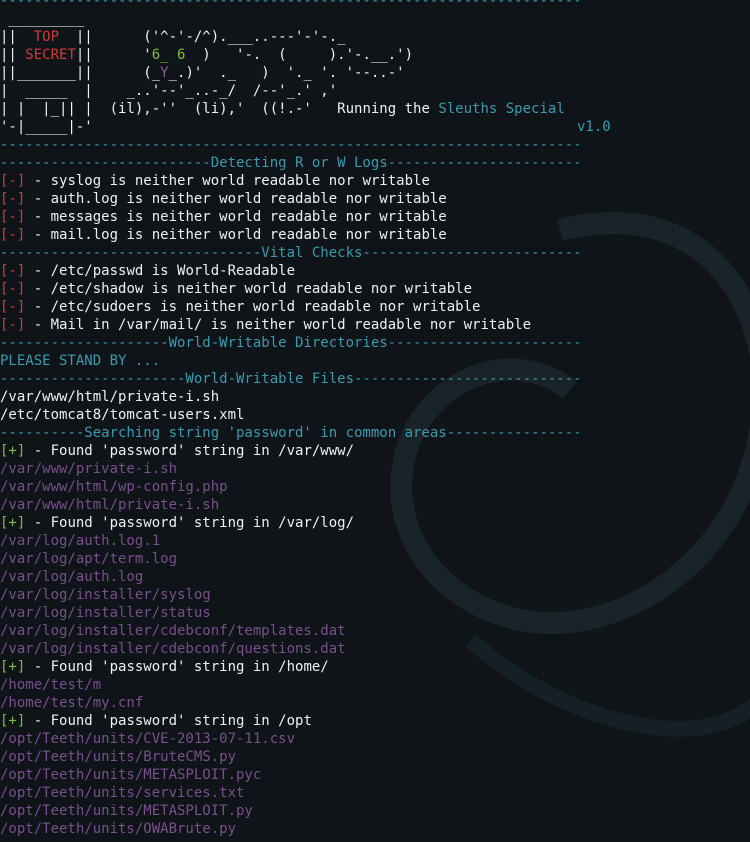 The image size is (750, 842). Describe the element at coordinates (122, 415) in the screenshot. I see `world-writable-file: /etc/tomcat8/tomcat-users.xml` at that location.